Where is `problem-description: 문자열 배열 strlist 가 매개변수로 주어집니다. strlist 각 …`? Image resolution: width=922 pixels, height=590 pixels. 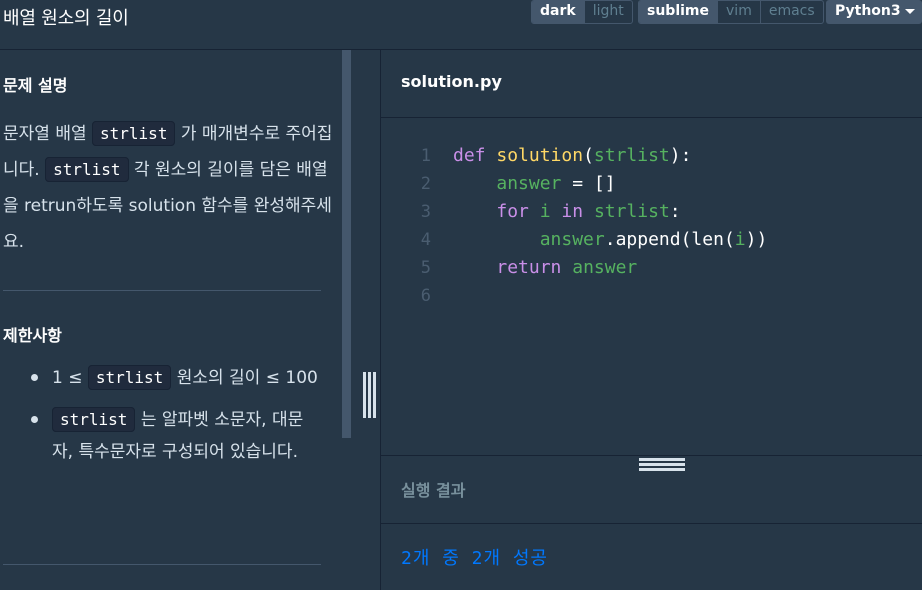 problem-description: 문자열 배열 strlist 가 매개변수로 주어집니다. strlist 각 … is located at coordinates (168, 188).